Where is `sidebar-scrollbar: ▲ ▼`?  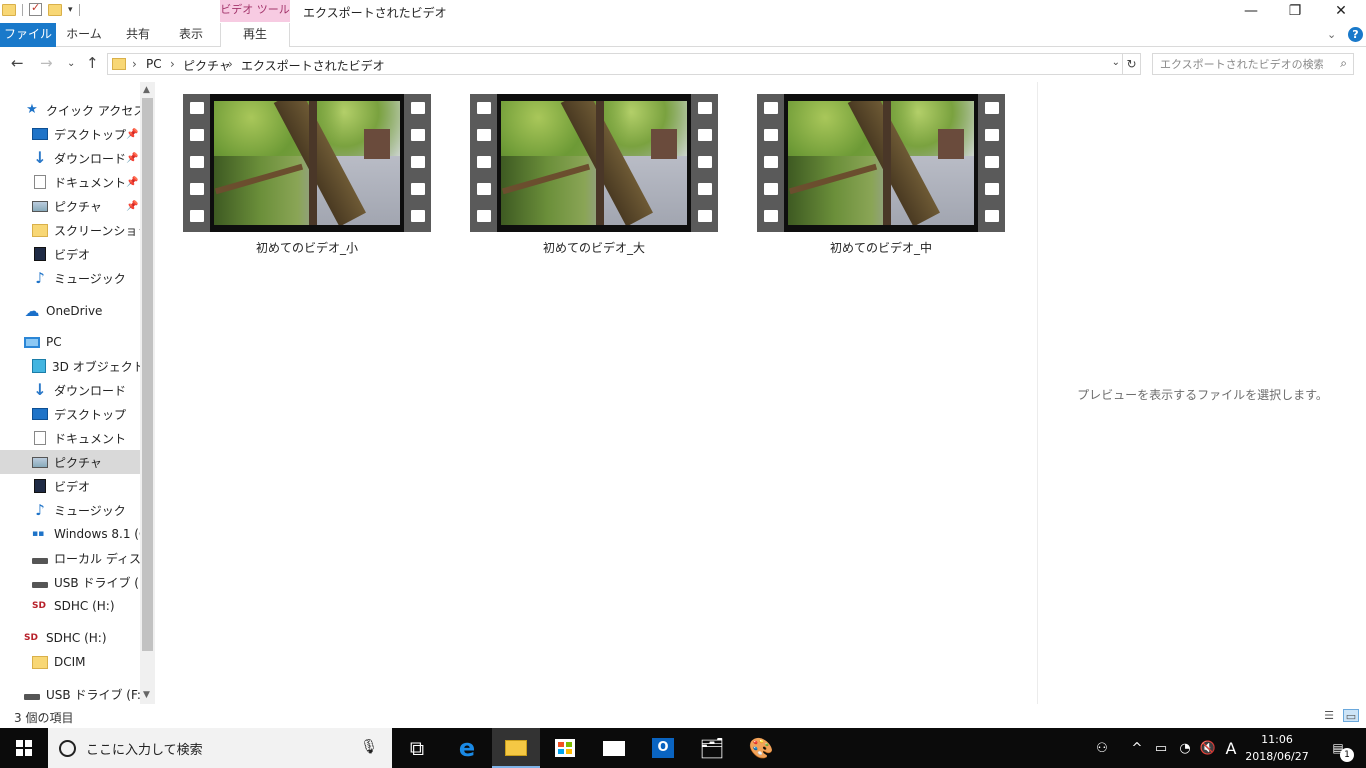 sidebar-scrollbar: ▲ ▼ is located at coordinates (147, 393).